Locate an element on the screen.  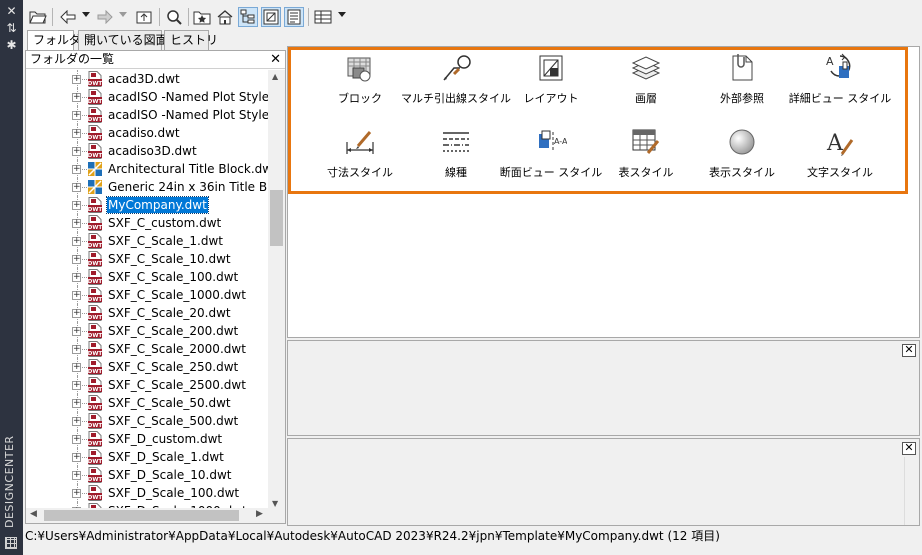
tree-item-label: acadISO -Named Plot Styles3D is located at coordinates (188, 115).